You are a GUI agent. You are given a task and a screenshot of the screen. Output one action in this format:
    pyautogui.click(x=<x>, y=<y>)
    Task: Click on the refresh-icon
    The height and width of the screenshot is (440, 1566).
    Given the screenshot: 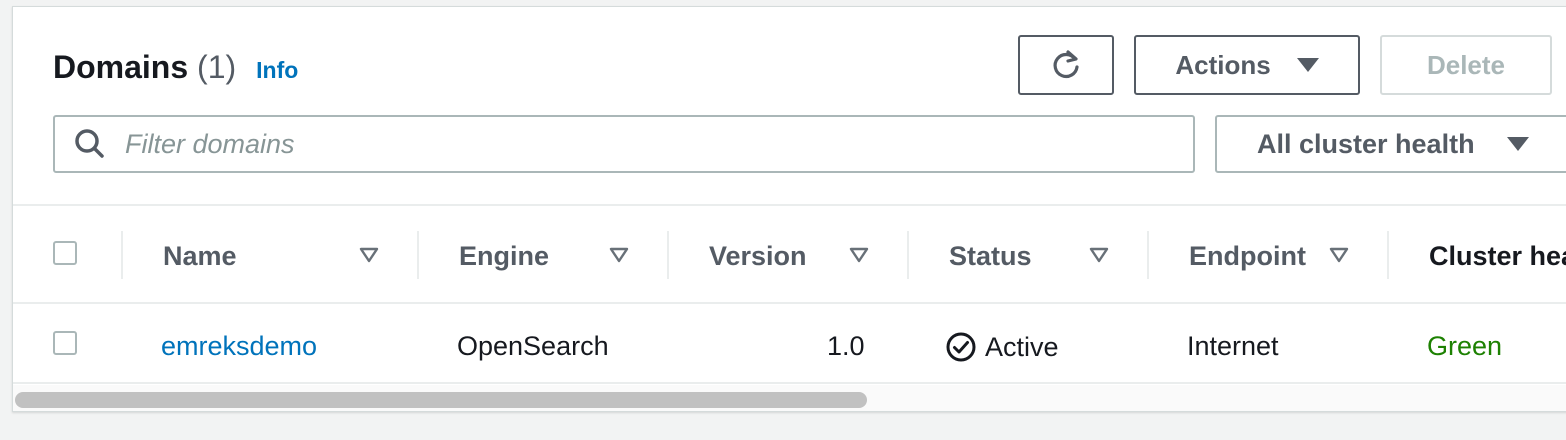 What is the action you would take?
    pyautogui.click(x=1066, y=64)
    